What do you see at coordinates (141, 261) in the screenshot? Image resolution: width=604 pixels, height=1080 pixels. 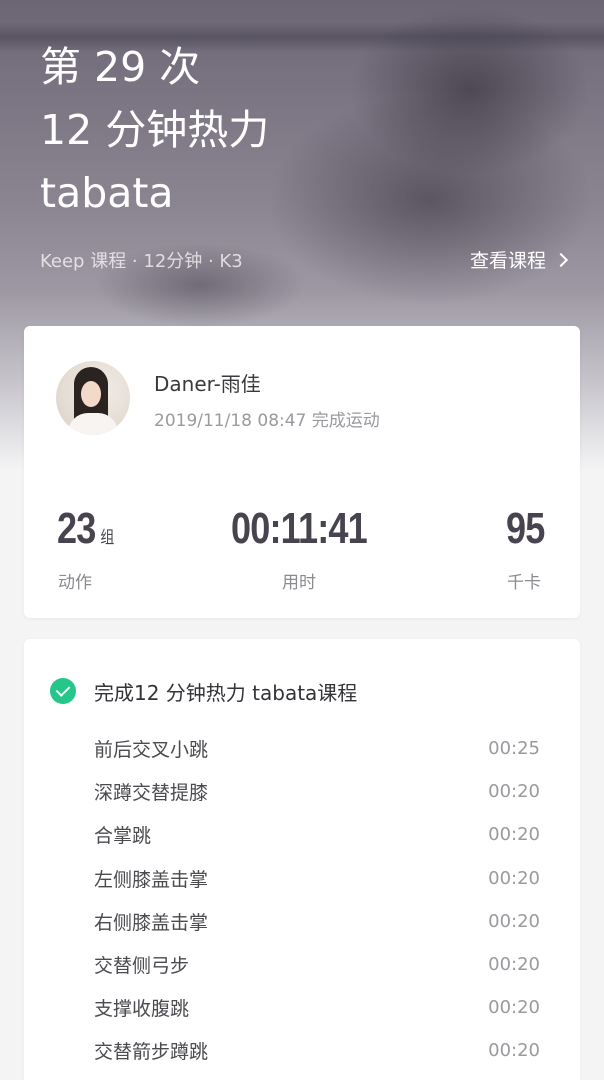 I see `course-meta: Keep 课程 · 12分钟 · K3` at bounding box center [141, 261].